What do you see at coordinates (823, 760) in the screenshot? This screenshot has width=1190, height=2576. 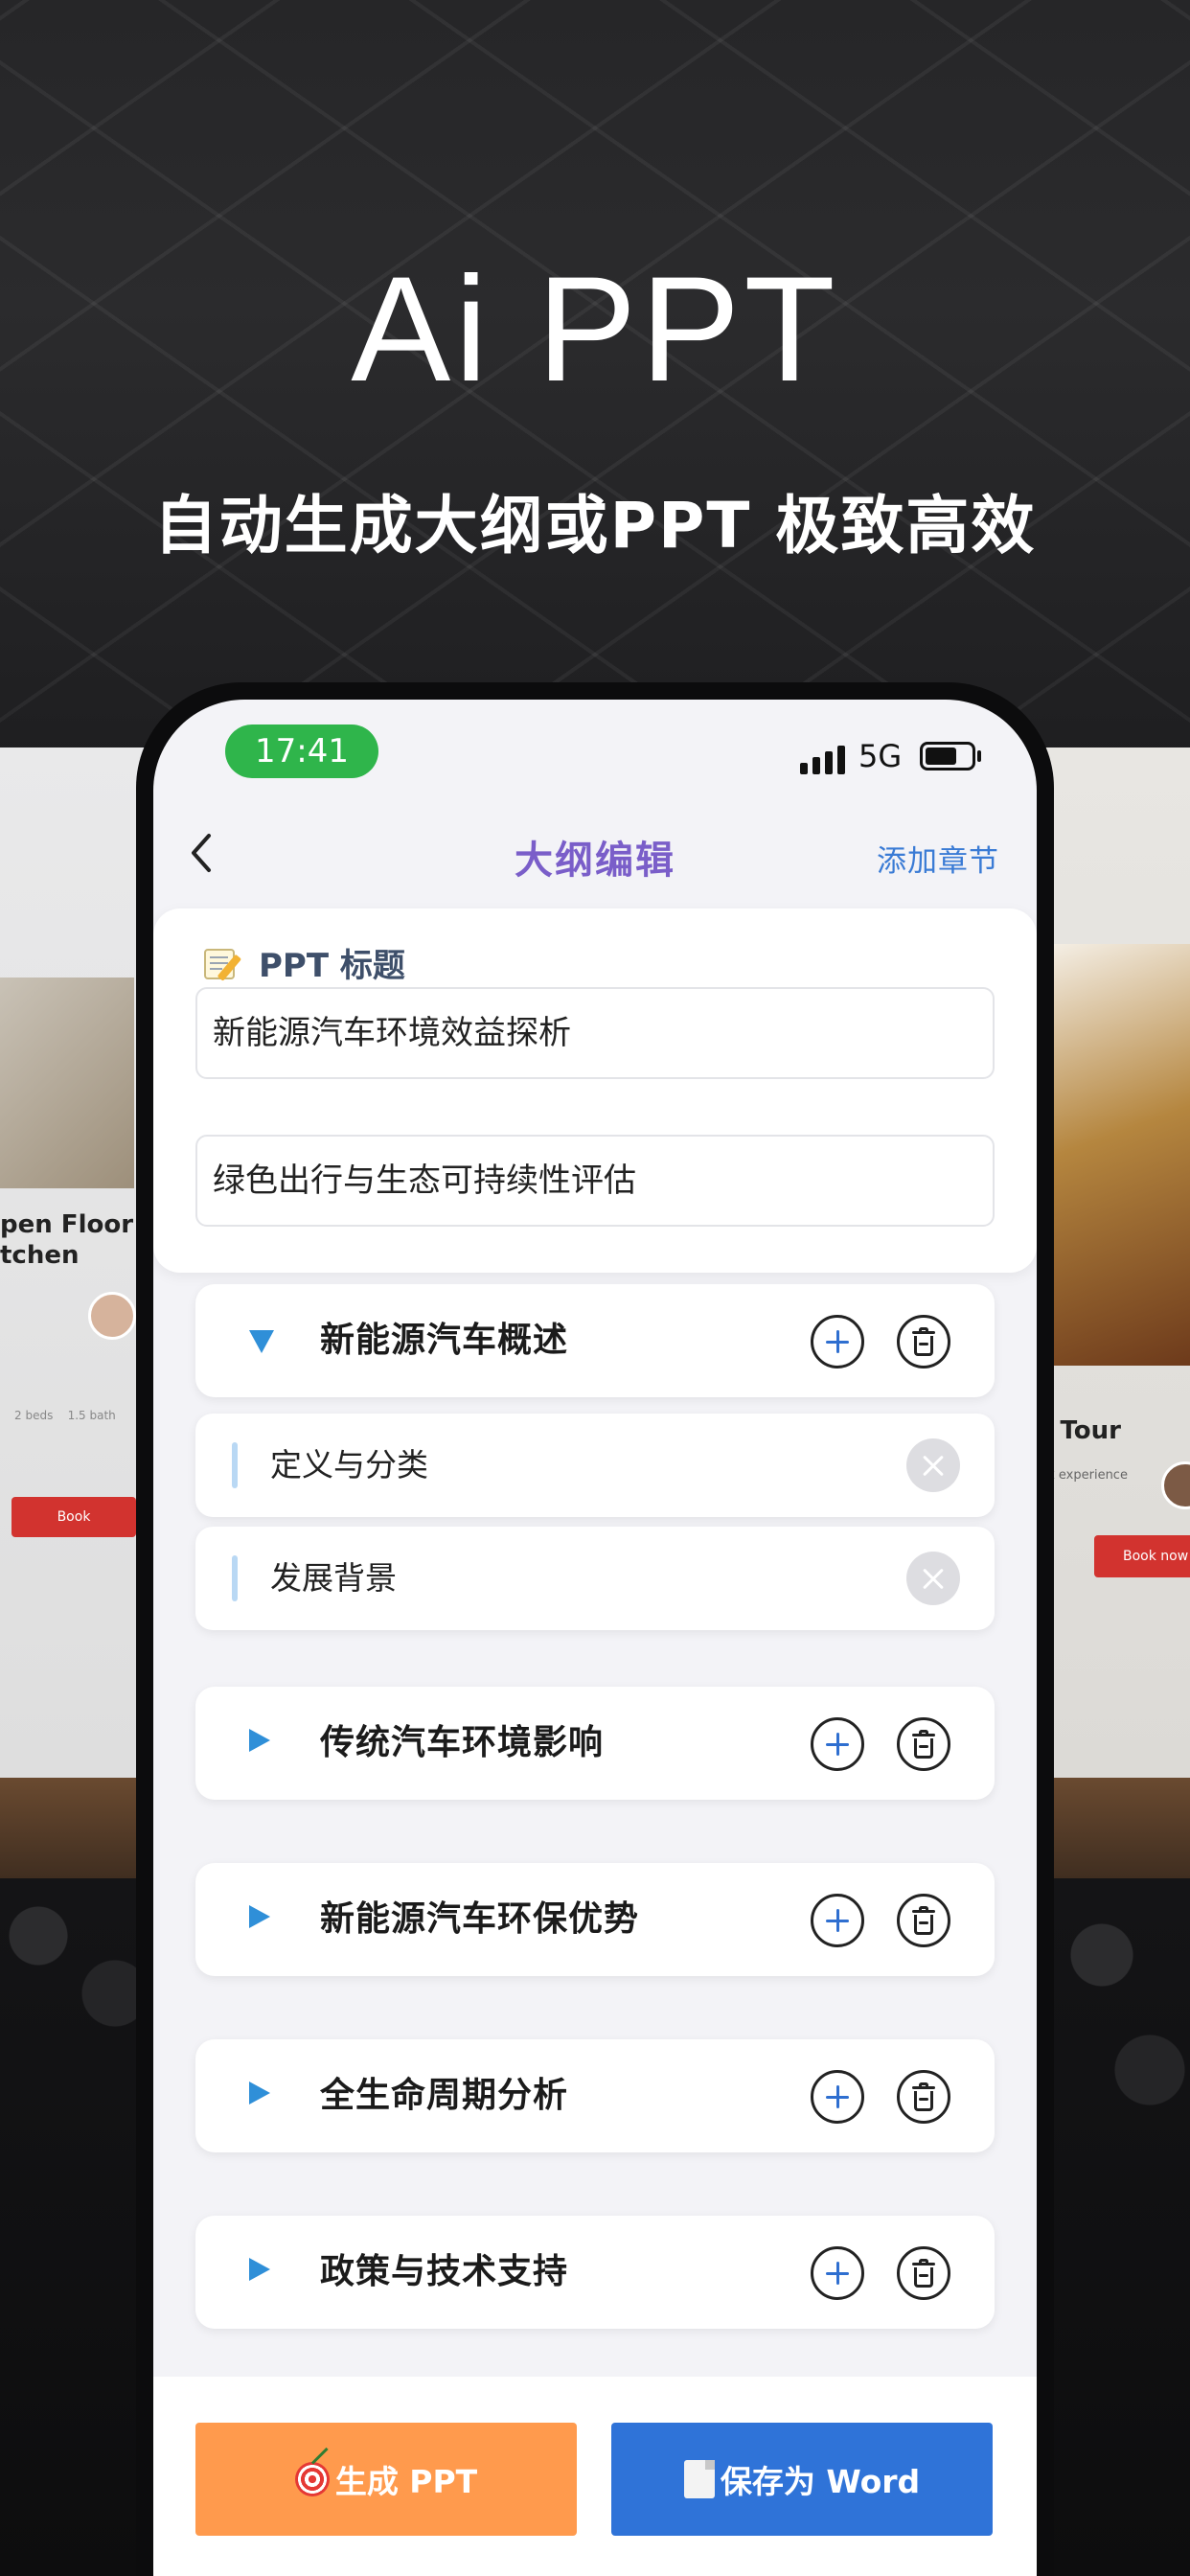 I see `signal-icon` at bounding box center [823, 760].